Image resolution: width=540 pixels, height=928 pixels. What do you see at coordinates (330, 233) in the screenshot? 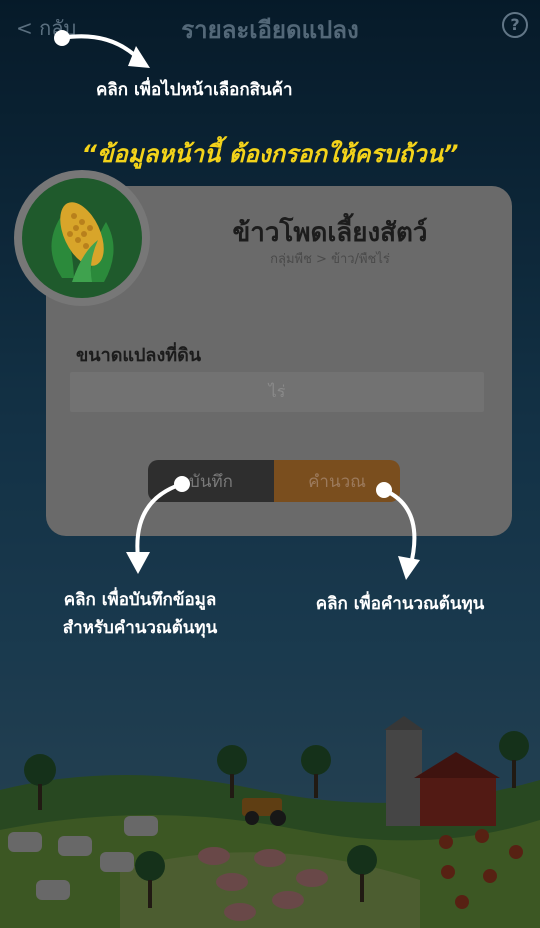
I see `product-name: ข้าวโพดเลี้ยงสัตว์` at bounding box center [330, 233].